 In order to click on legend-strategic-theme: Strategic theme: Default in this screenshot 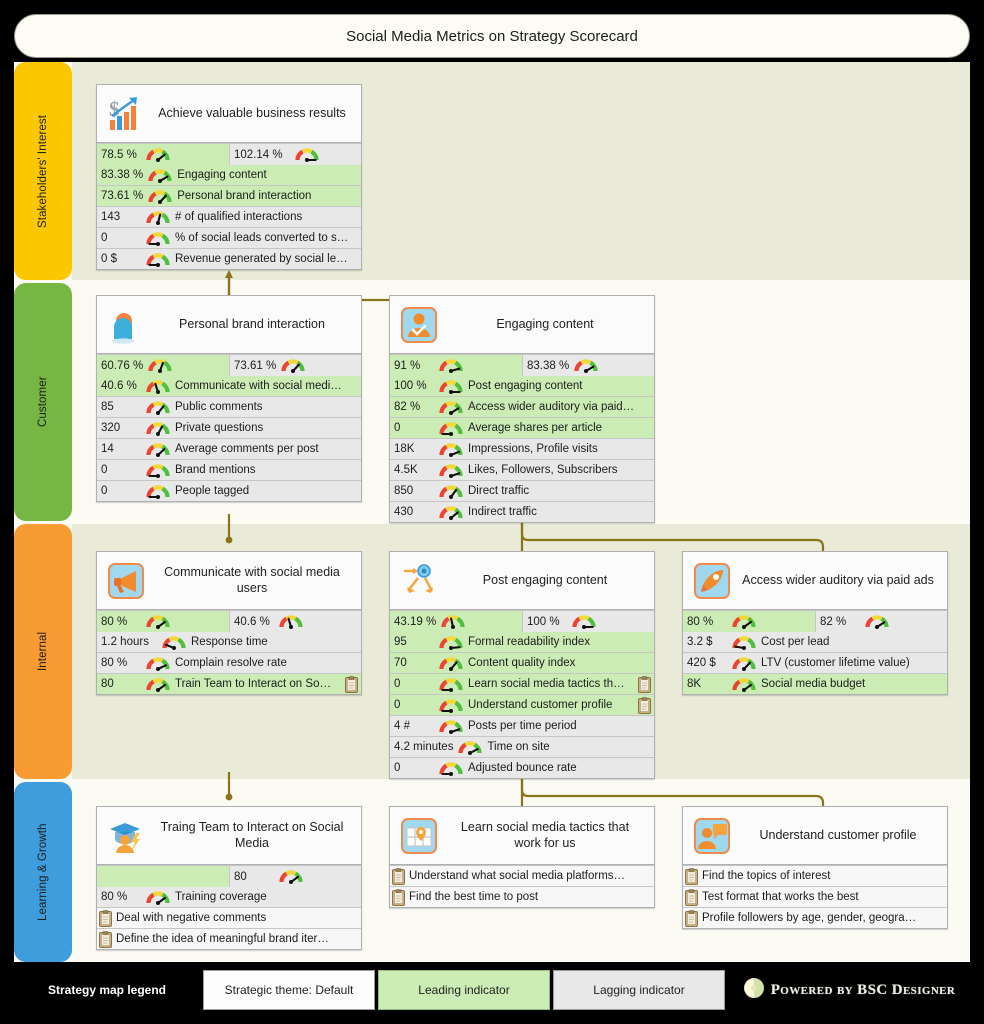, I will do `click(289, 990)`.